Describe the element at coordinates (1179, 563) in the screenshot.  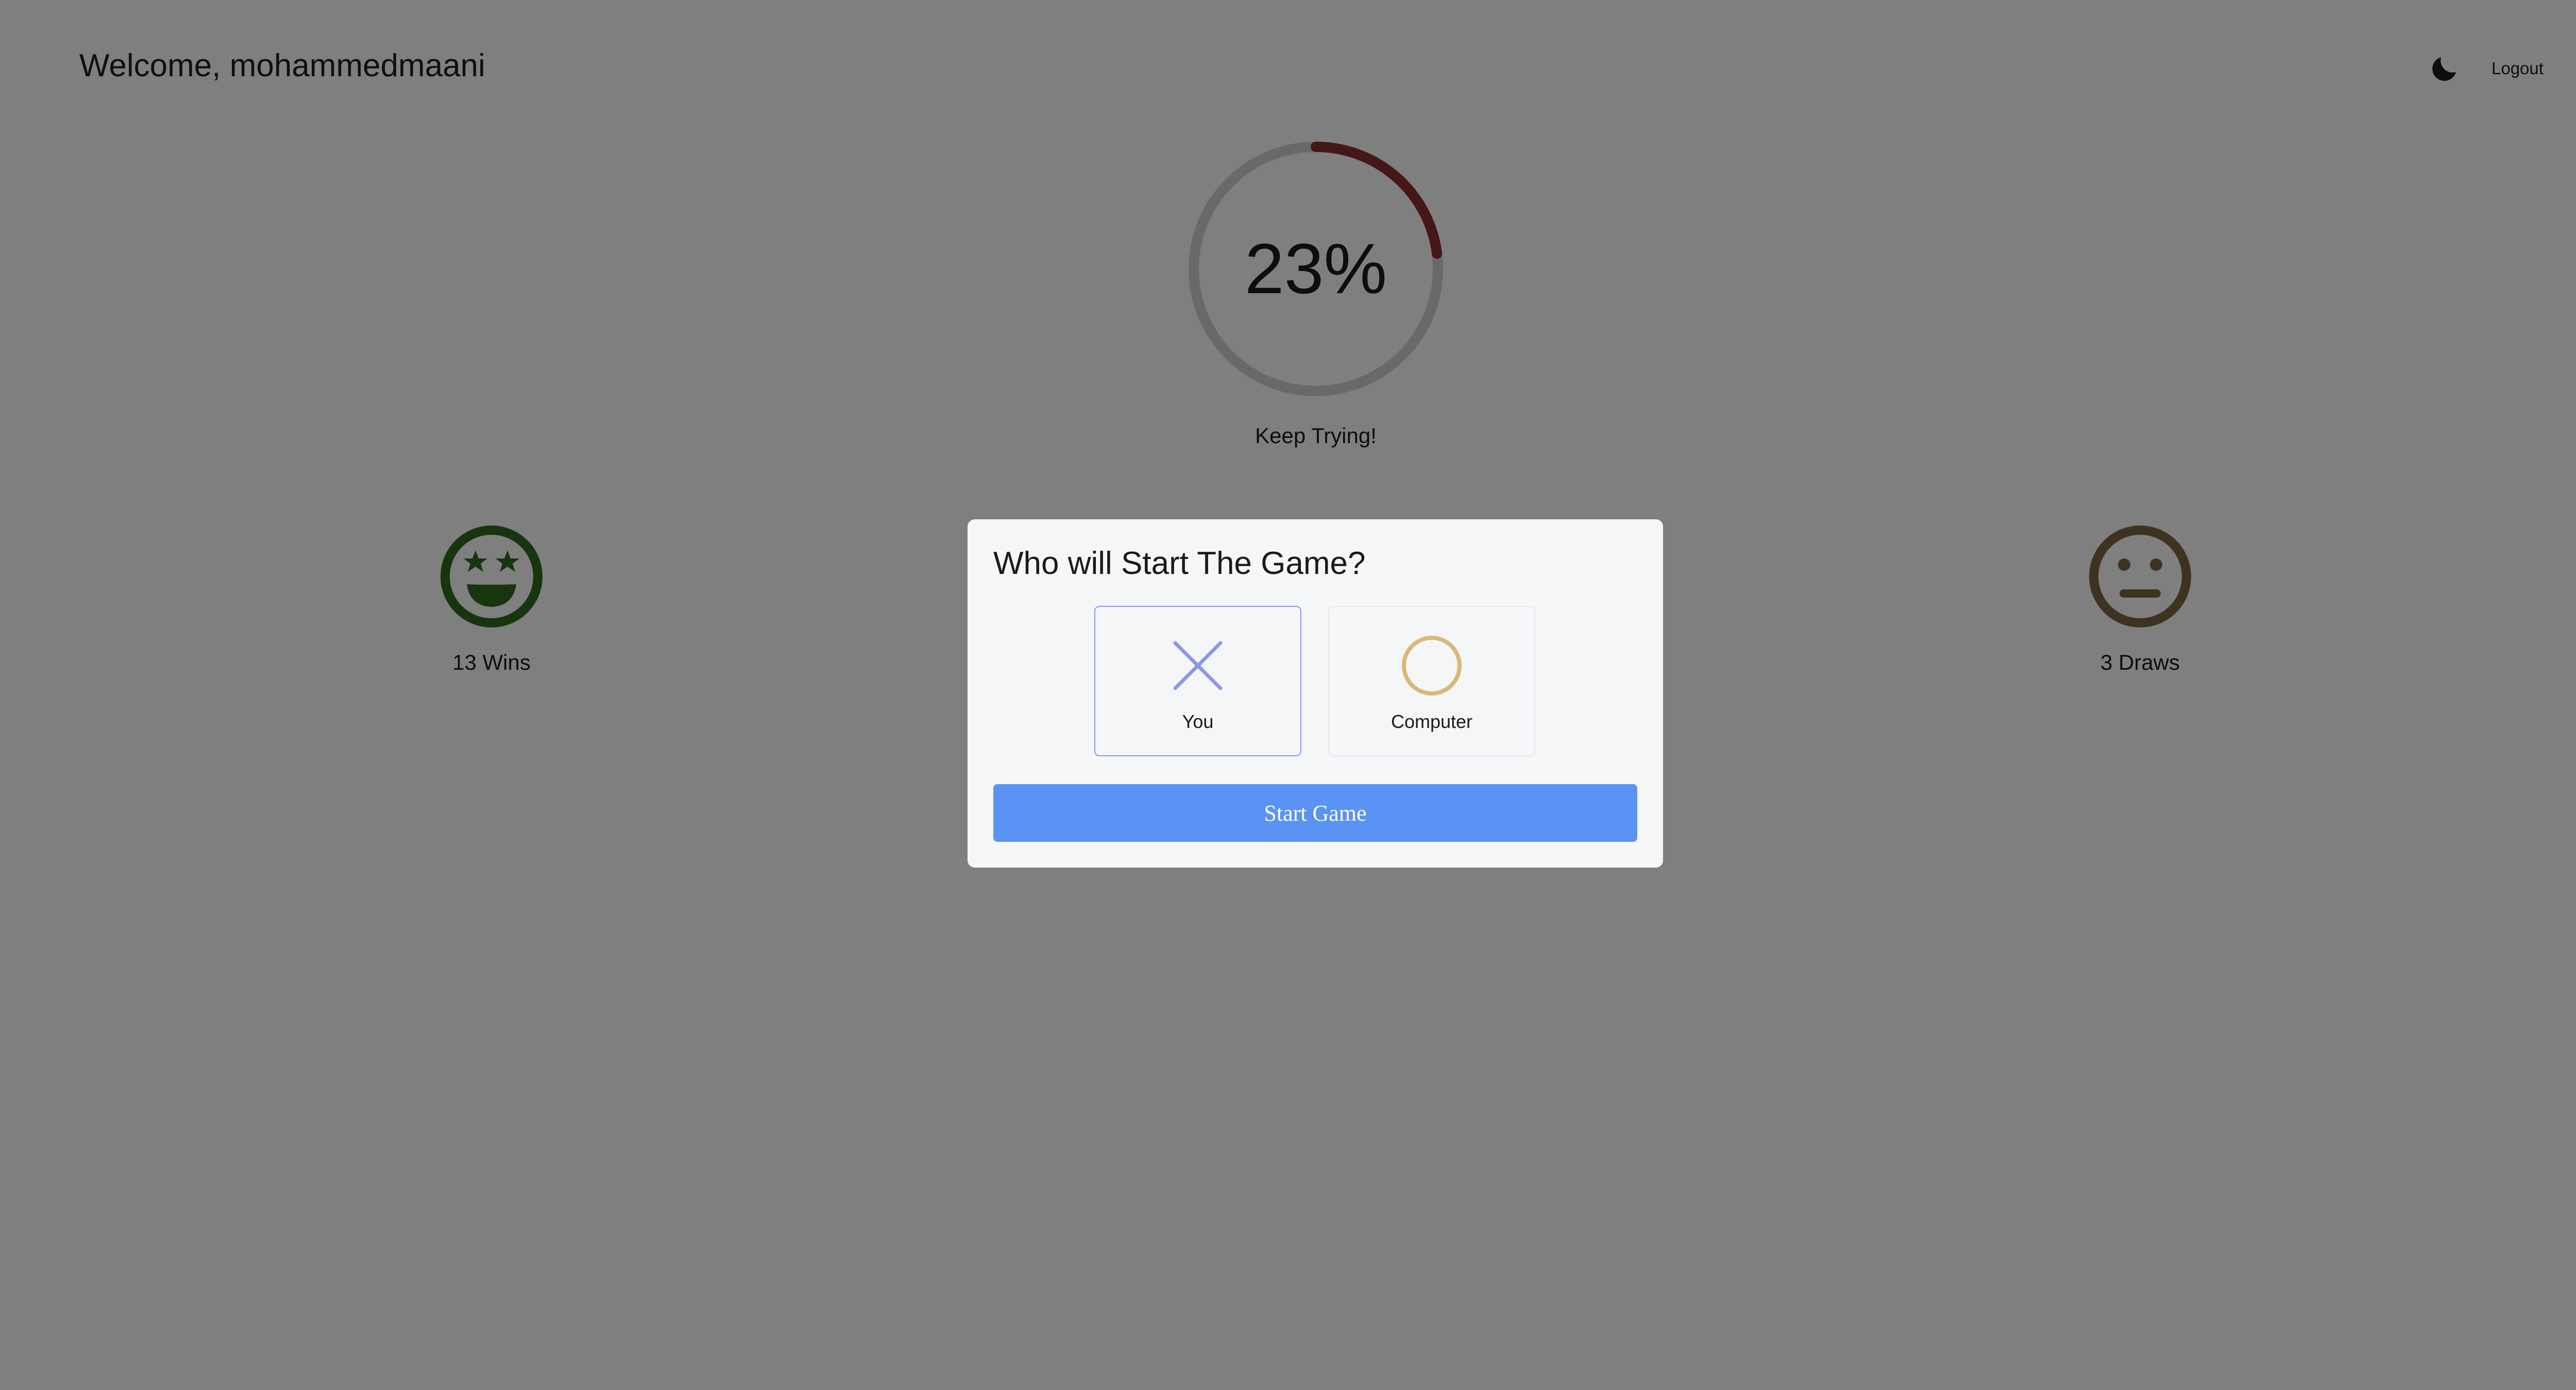
I see `dialog-title: Who will Start The Game?` at that location.